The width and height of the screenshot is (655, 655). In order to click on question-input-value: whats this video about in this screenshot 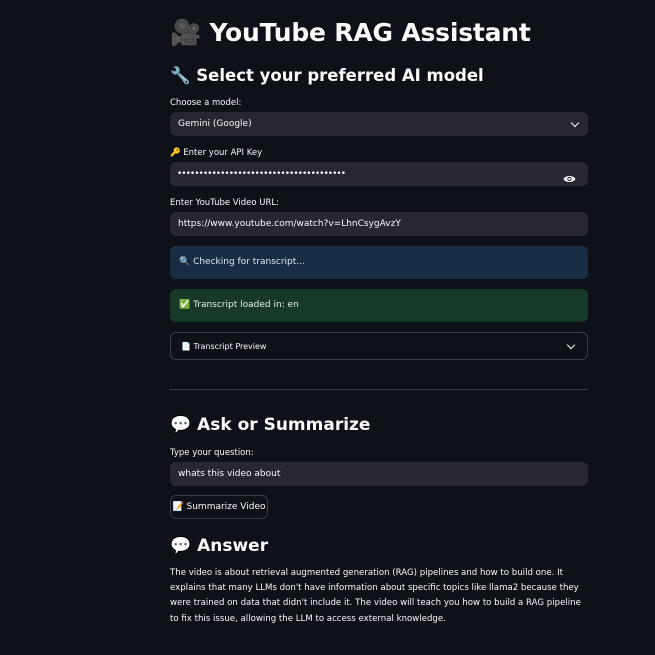, I will do `click(229, 474)`.